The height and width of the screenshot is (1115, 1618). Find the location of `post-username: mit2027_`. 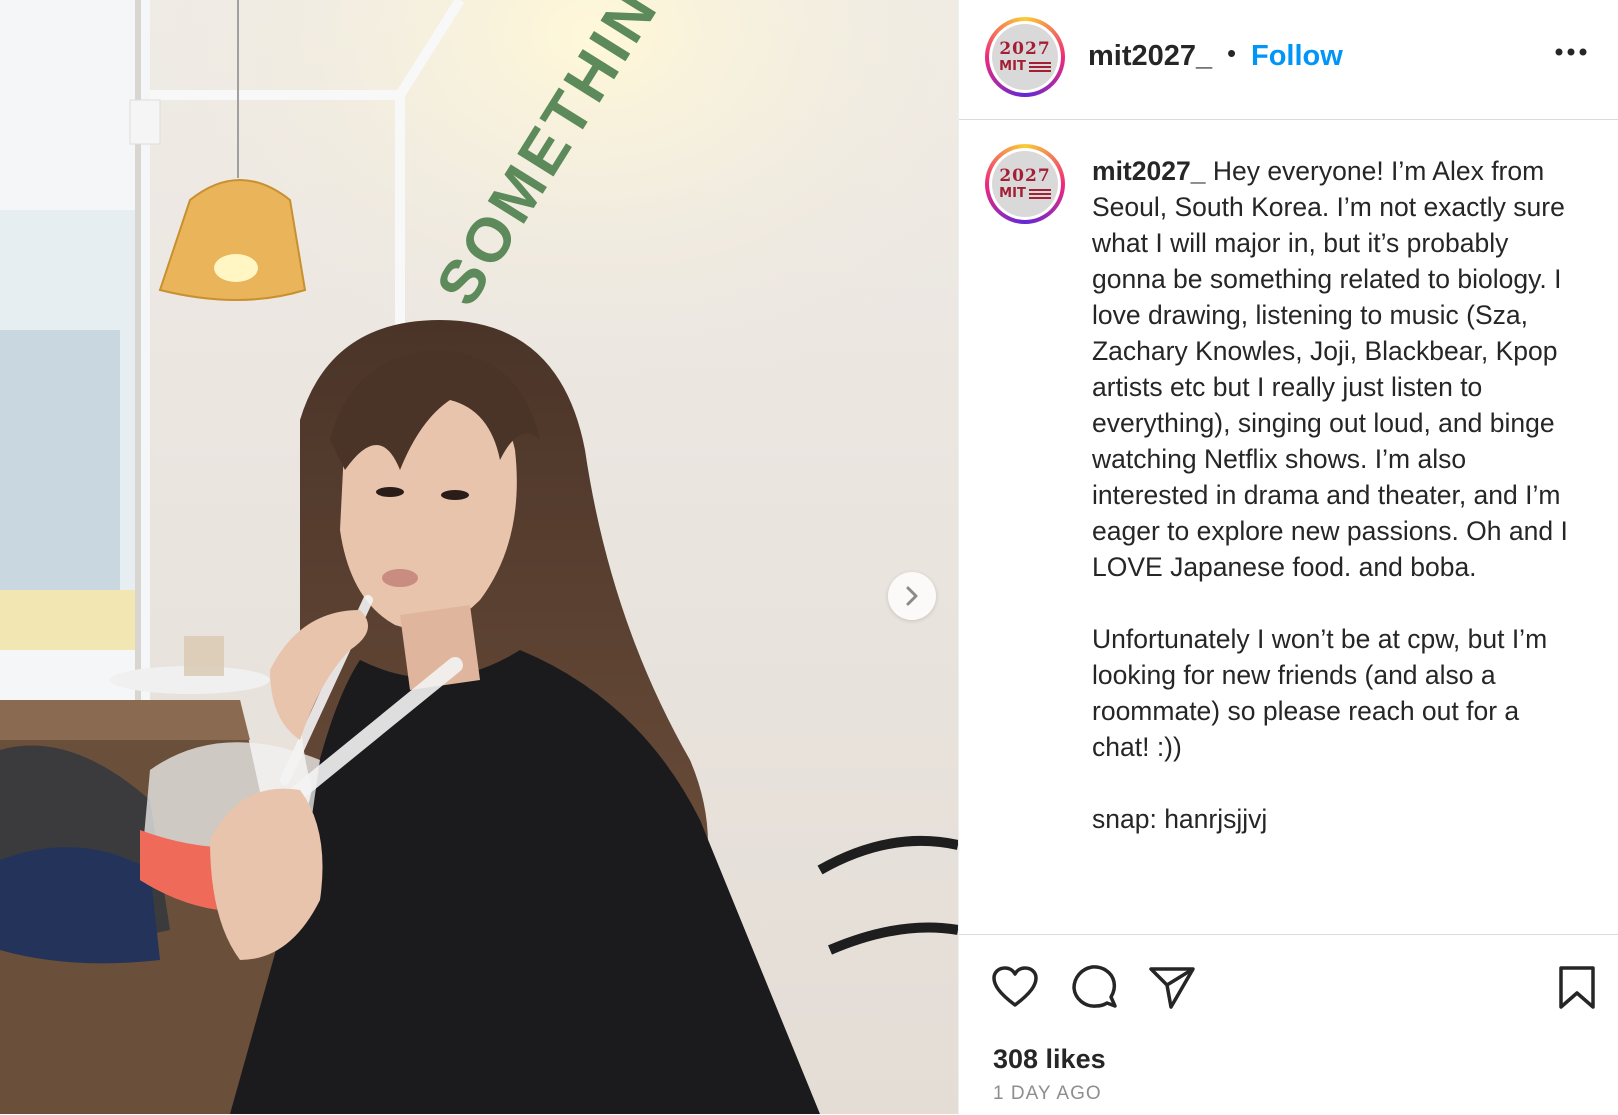

post-username: mit2027_ is located at coordinates (1150, 56).